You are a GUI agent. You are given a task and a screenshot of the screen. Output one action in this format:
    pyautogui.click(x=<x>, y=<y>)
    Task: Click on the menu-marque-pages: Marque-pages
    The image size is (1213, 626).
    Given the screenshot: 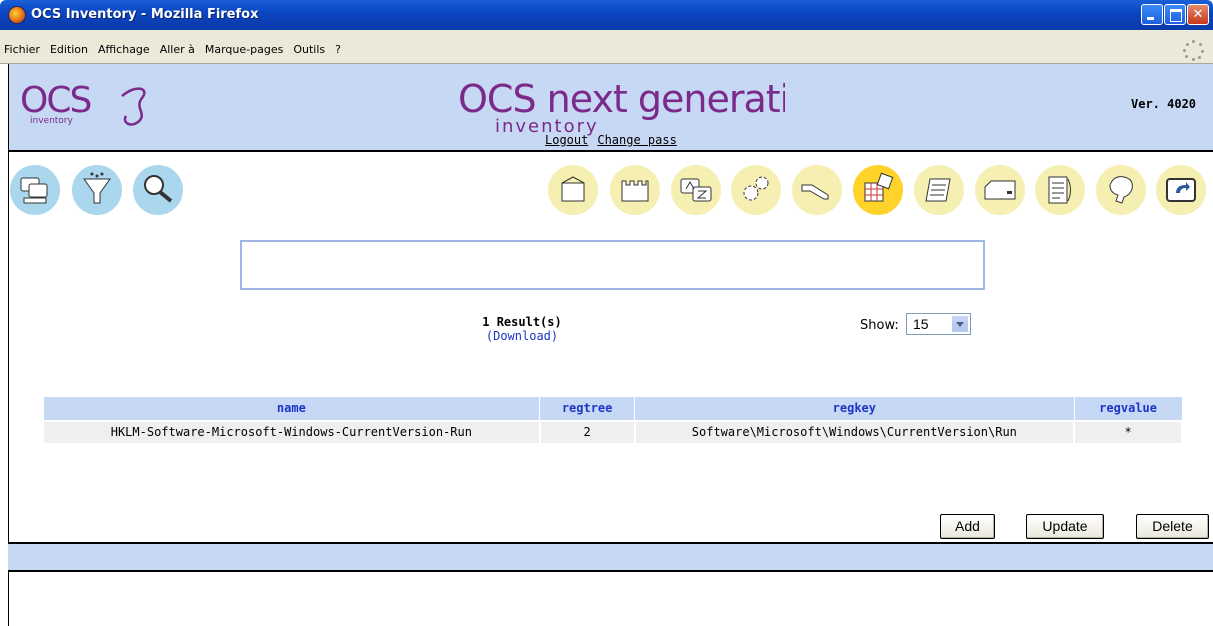 What is the action you would take?
    pyautogui.click(x=244, y=49)
    